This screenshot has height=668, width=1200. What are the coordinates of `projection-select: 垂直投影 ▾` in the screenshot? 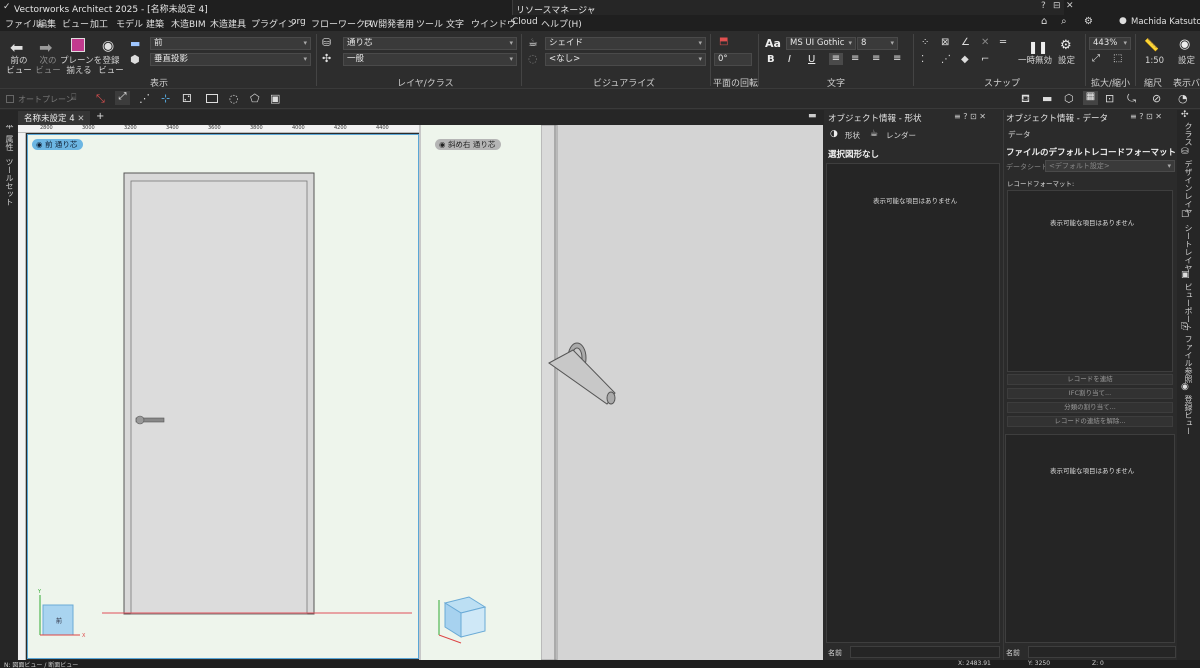 It's located at (230, 59).